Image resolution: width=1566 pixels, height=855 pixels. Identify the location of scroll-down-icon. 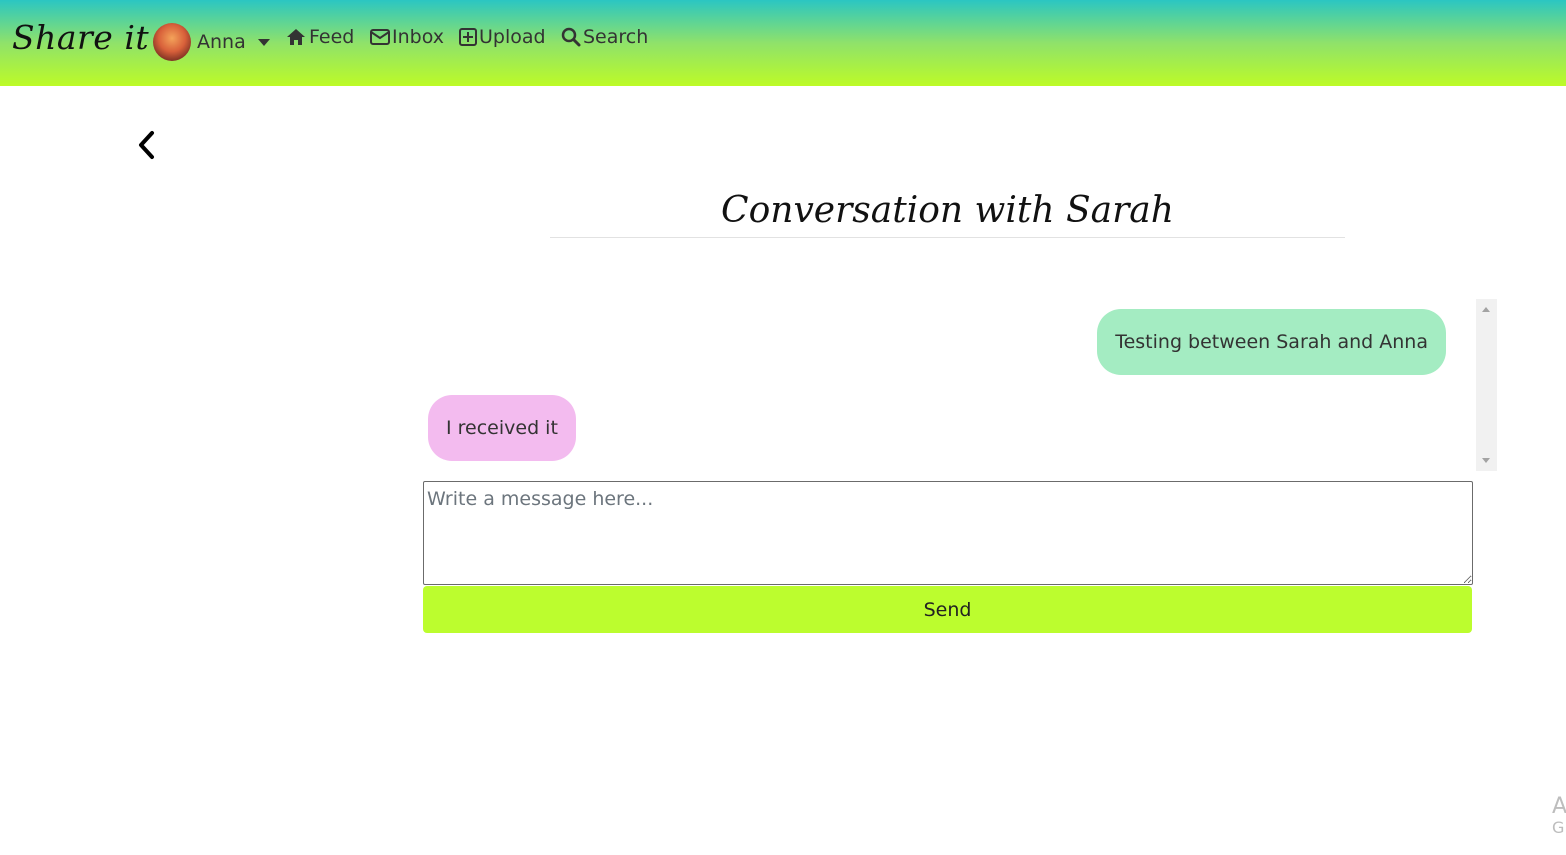
(1486, 460).